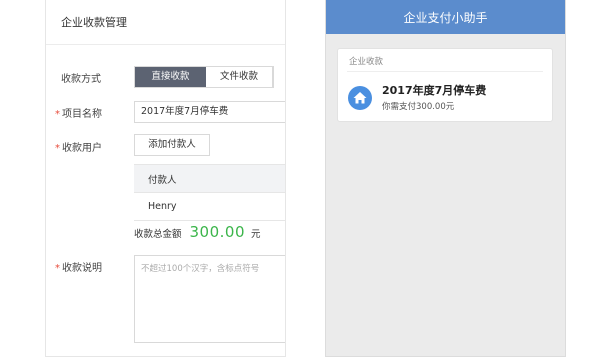 The height and width of the screenshot is (360, 610). I want to click on tab-file-collection: 文件收款, so click(239, 77).